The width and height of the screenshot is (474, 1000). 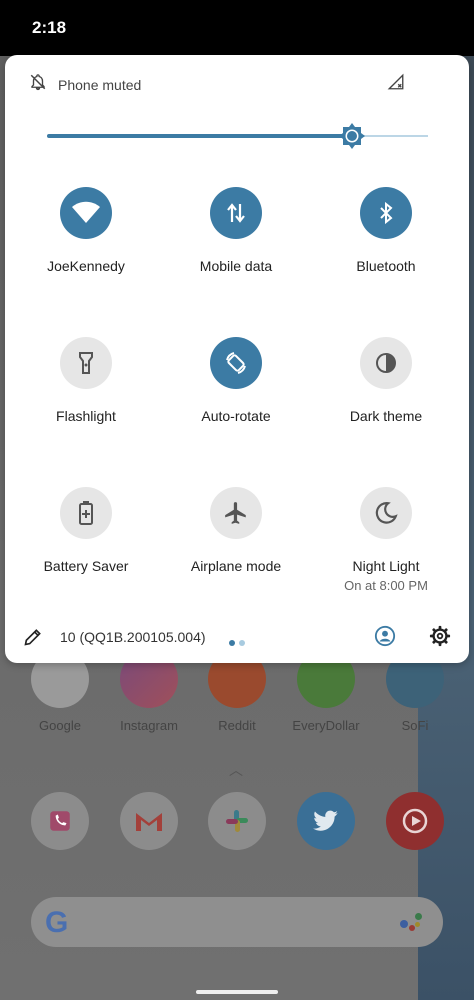 I want to click on tile-label: Bluetooth, so click(x=386, y=266).